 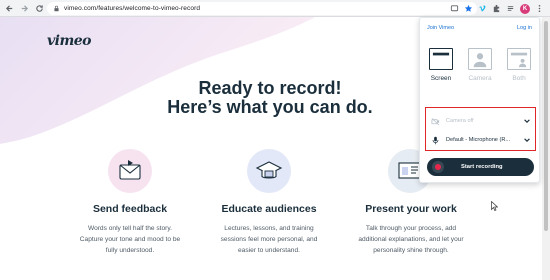 I want to click on envelope-play-icon, so click(x=130, y=171).